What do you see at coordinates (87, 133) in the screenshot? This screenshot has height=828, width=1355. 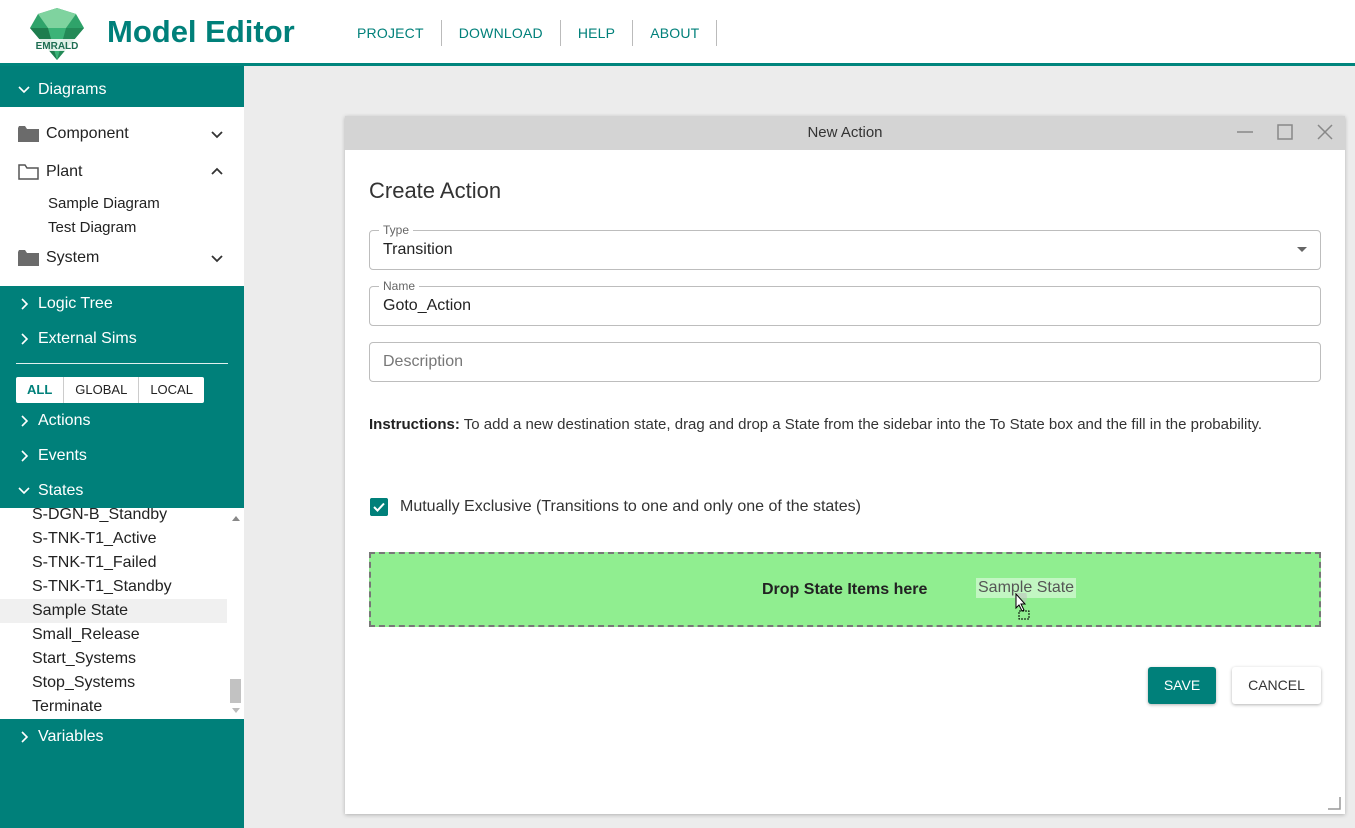 I see `folder-component-label: Component` at bounding box center [87, 133].